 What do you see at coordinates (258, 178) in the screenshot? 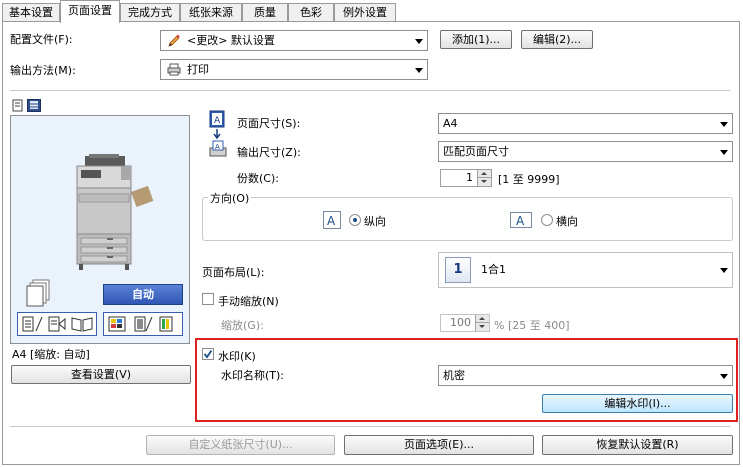
I see `copies-label: 份数(C):` at bounding box center [258, 178].